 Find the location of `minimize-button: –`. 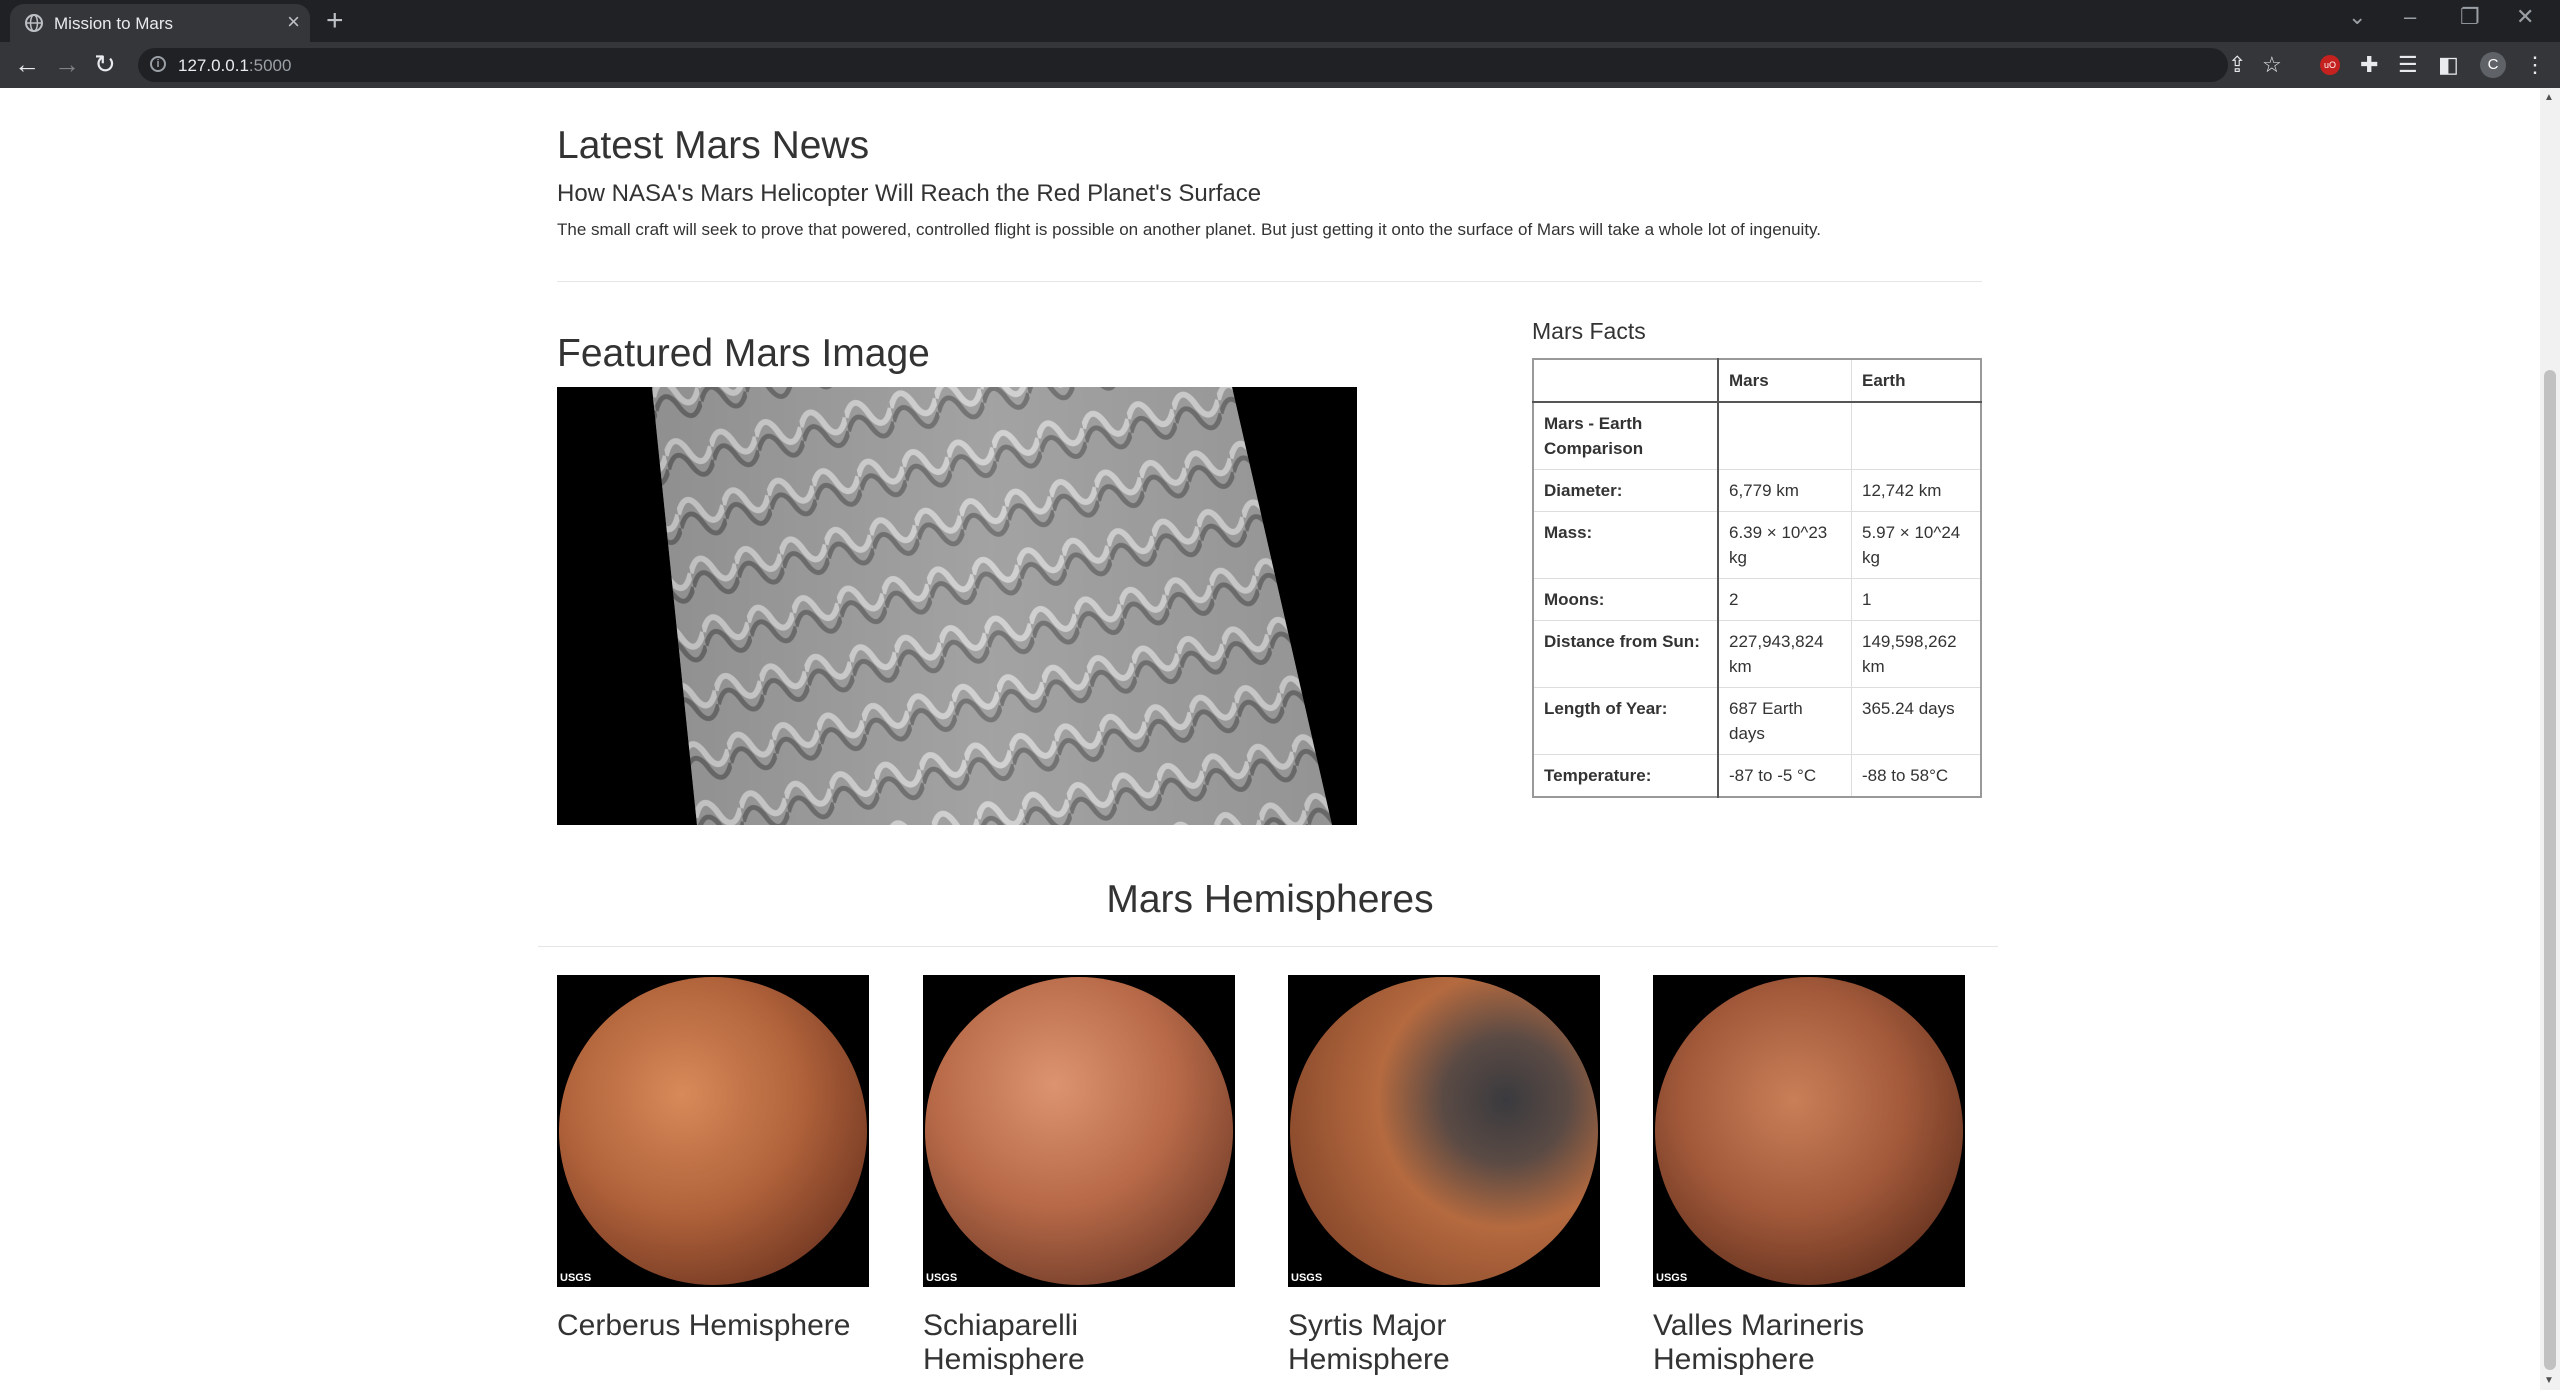

minimize-button: – is located at coordinates (2410, 17).